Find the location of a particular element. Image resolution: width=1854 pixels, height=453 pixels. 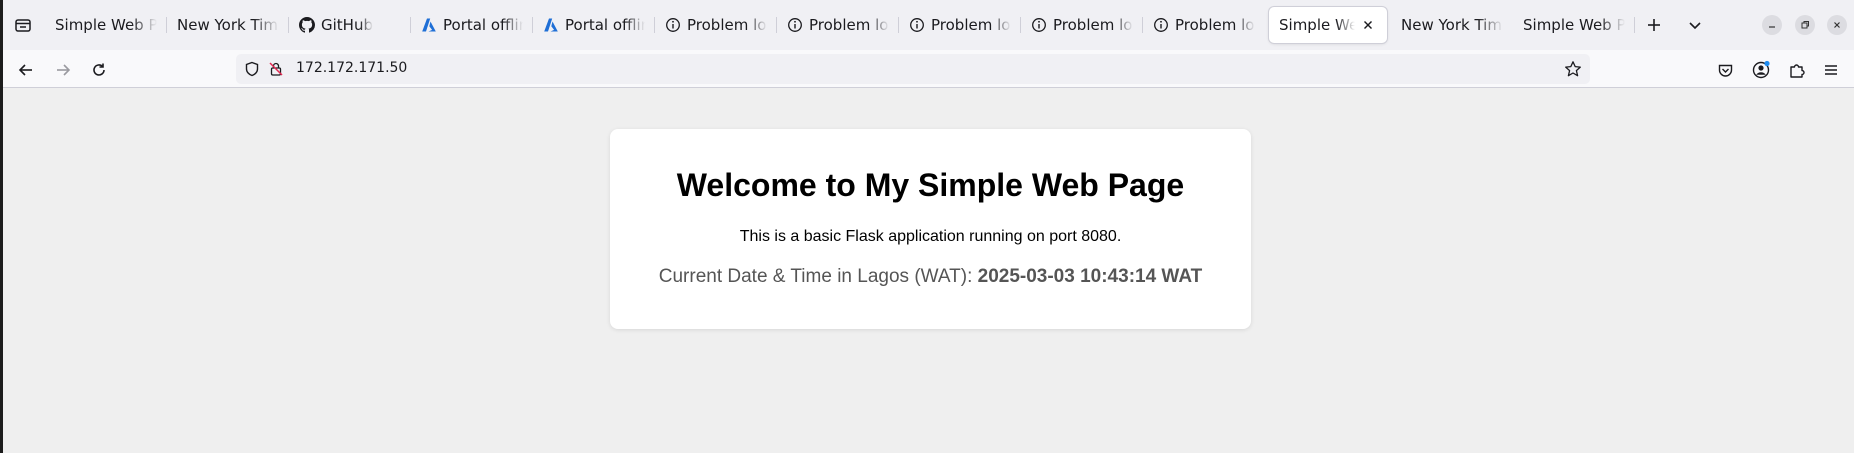

maximize-button is located at coordinates (1805, 25).